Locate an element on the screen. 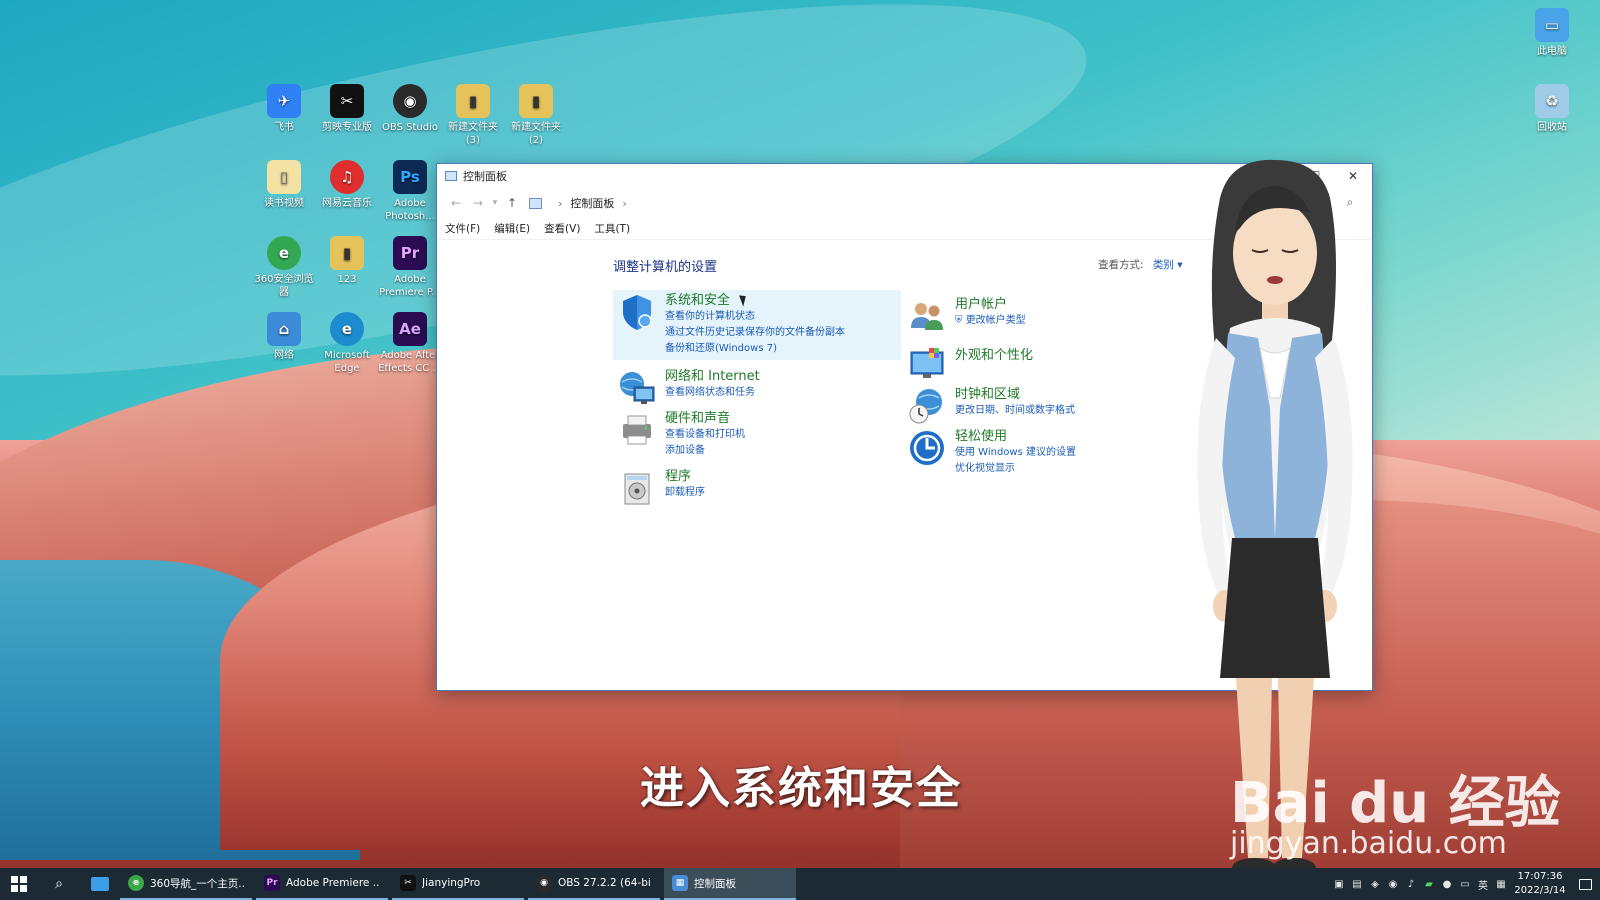 The image size is (1600, 900). clock-date: 2022/3/14 is located at coordinates (1540, 890).